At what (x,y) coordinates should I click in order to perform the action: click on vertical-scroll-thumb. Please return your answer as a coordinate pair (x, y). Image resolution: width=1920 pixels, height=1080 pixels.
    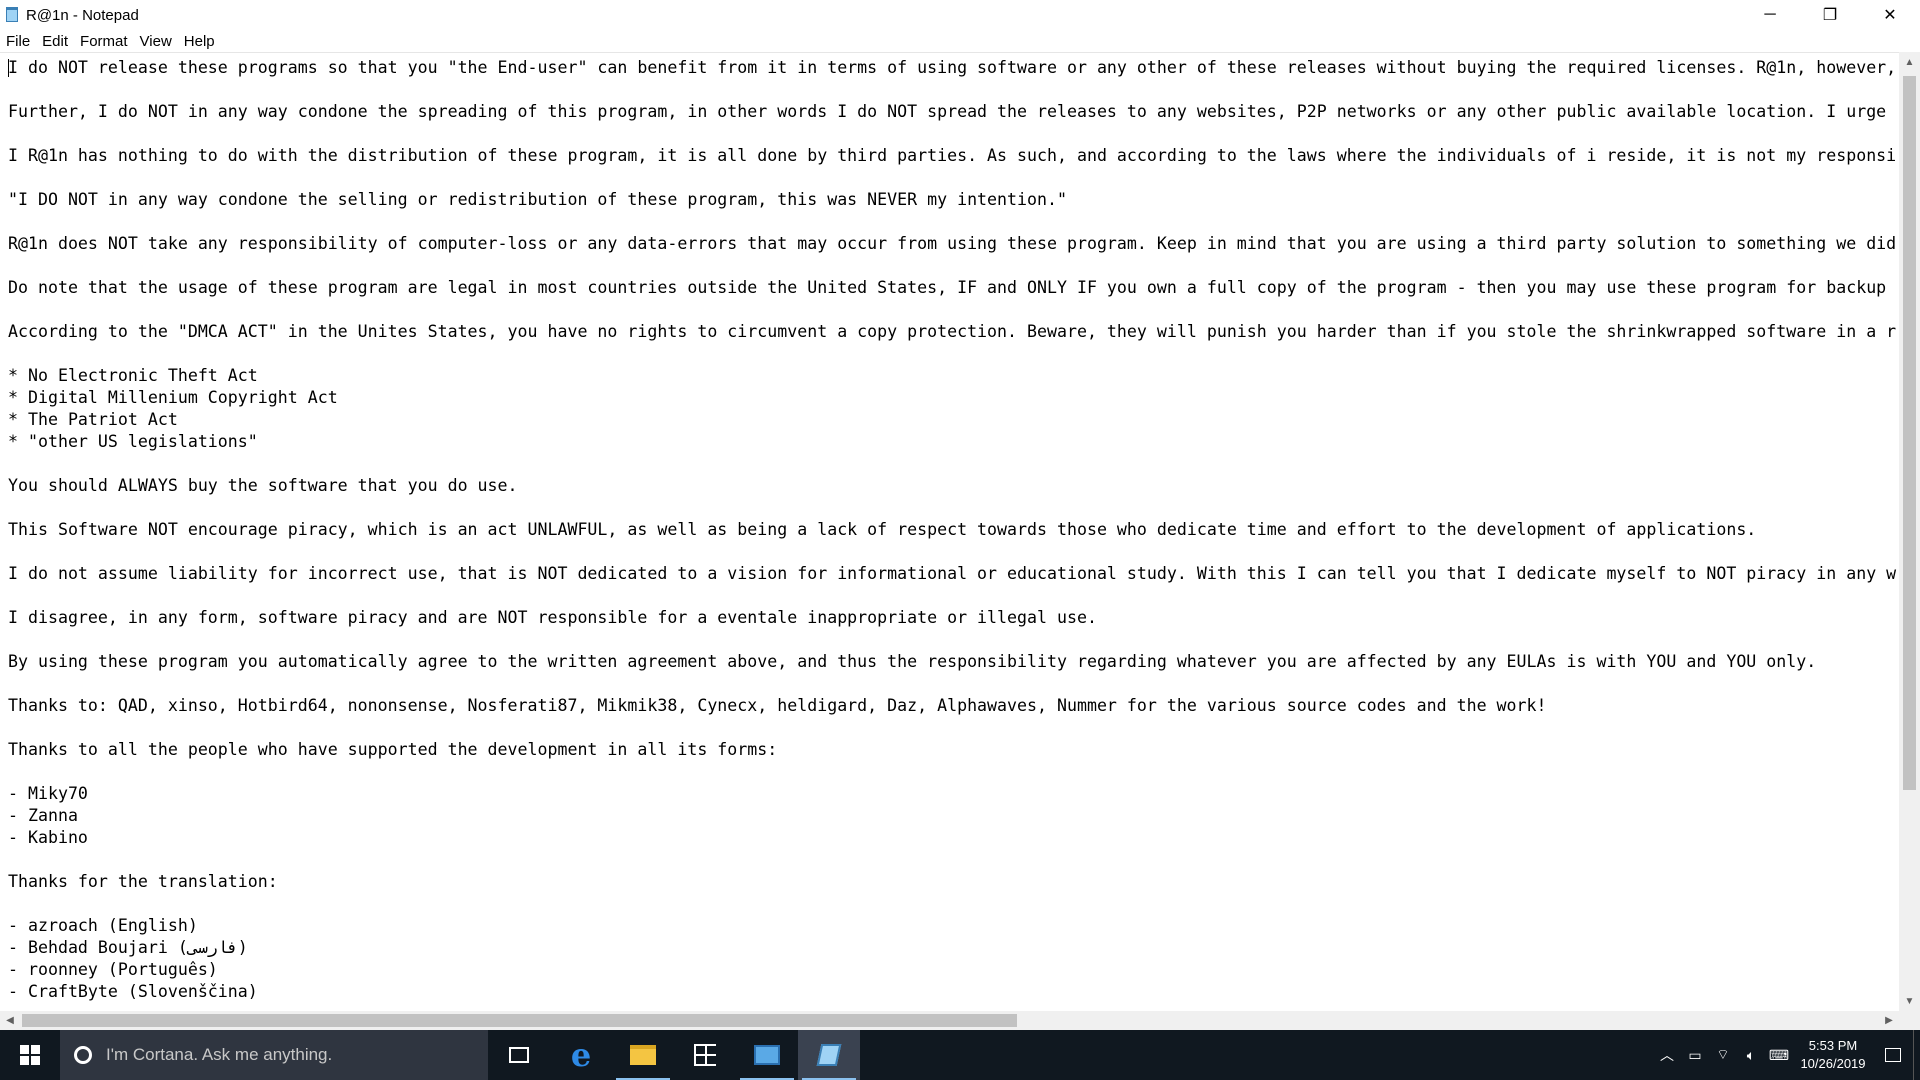
    Looking at the image, I should click on (1909, 433).